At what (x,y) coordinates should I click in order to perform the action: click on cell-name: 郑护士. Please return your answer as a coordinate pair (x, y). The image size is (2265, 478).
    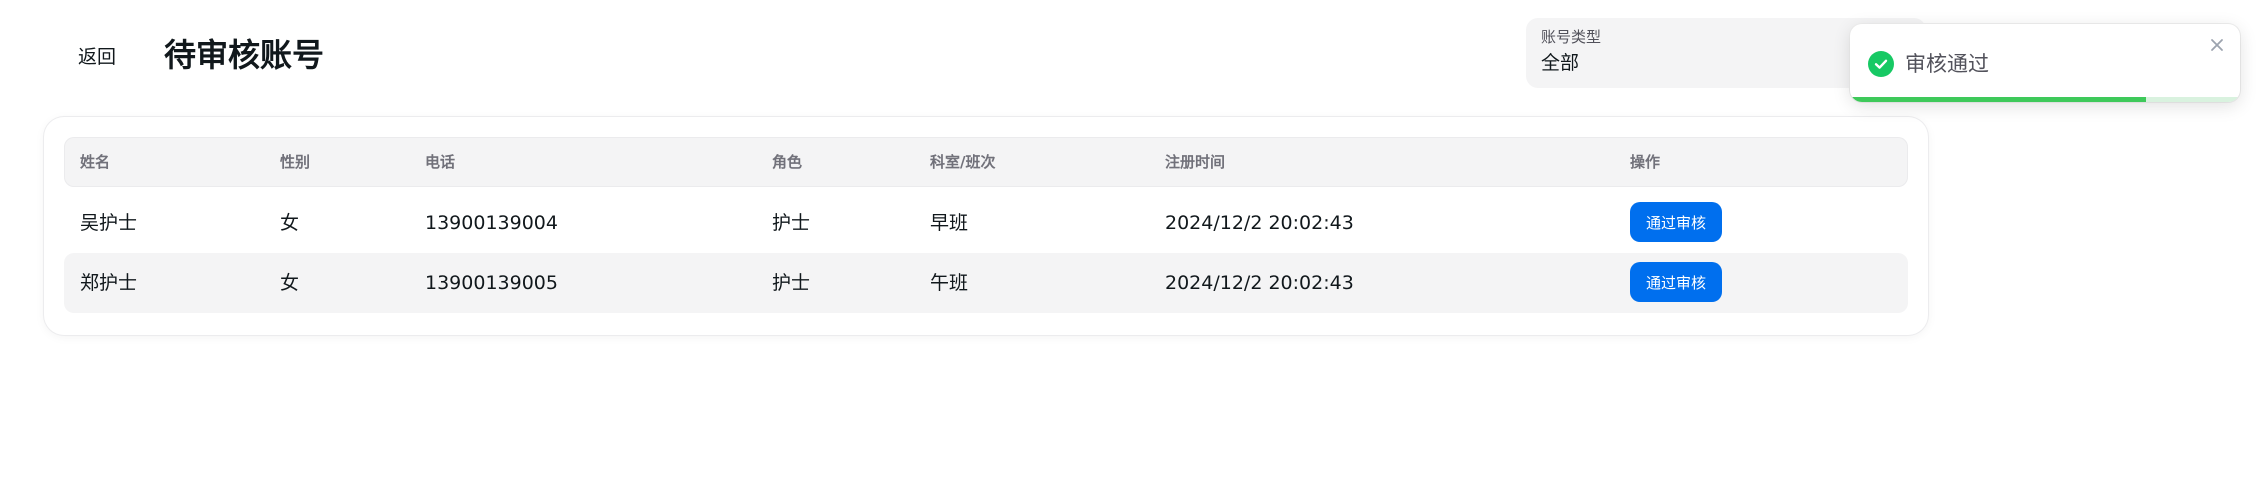
    Looking at the image, I should click on (109, 283).